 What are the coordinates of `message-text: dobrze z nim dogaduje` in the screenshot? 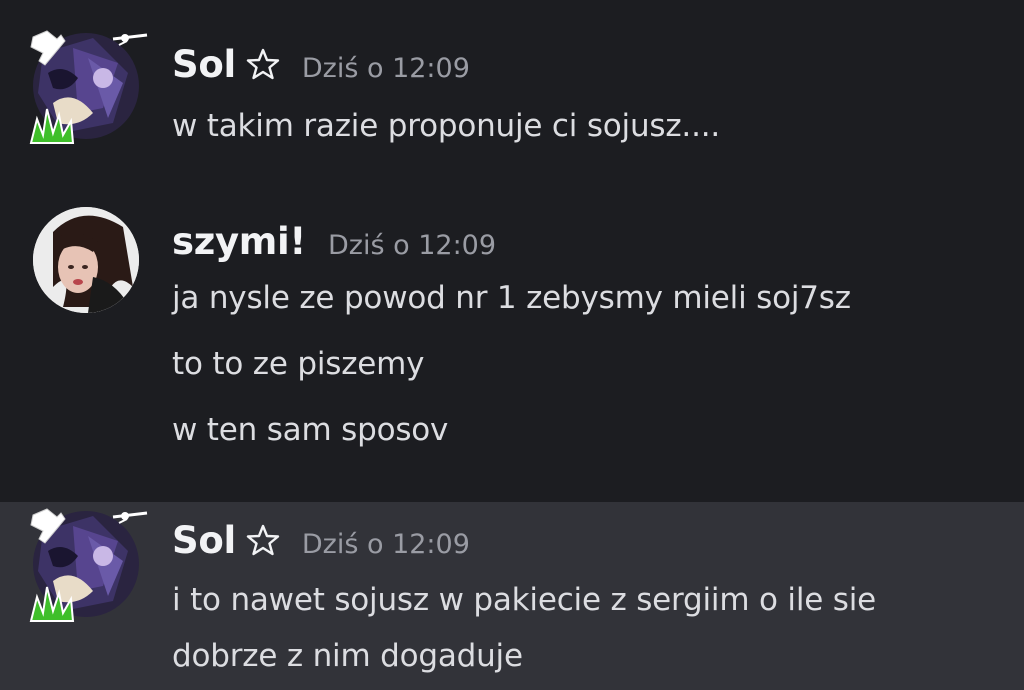 It's located at (347, 656).